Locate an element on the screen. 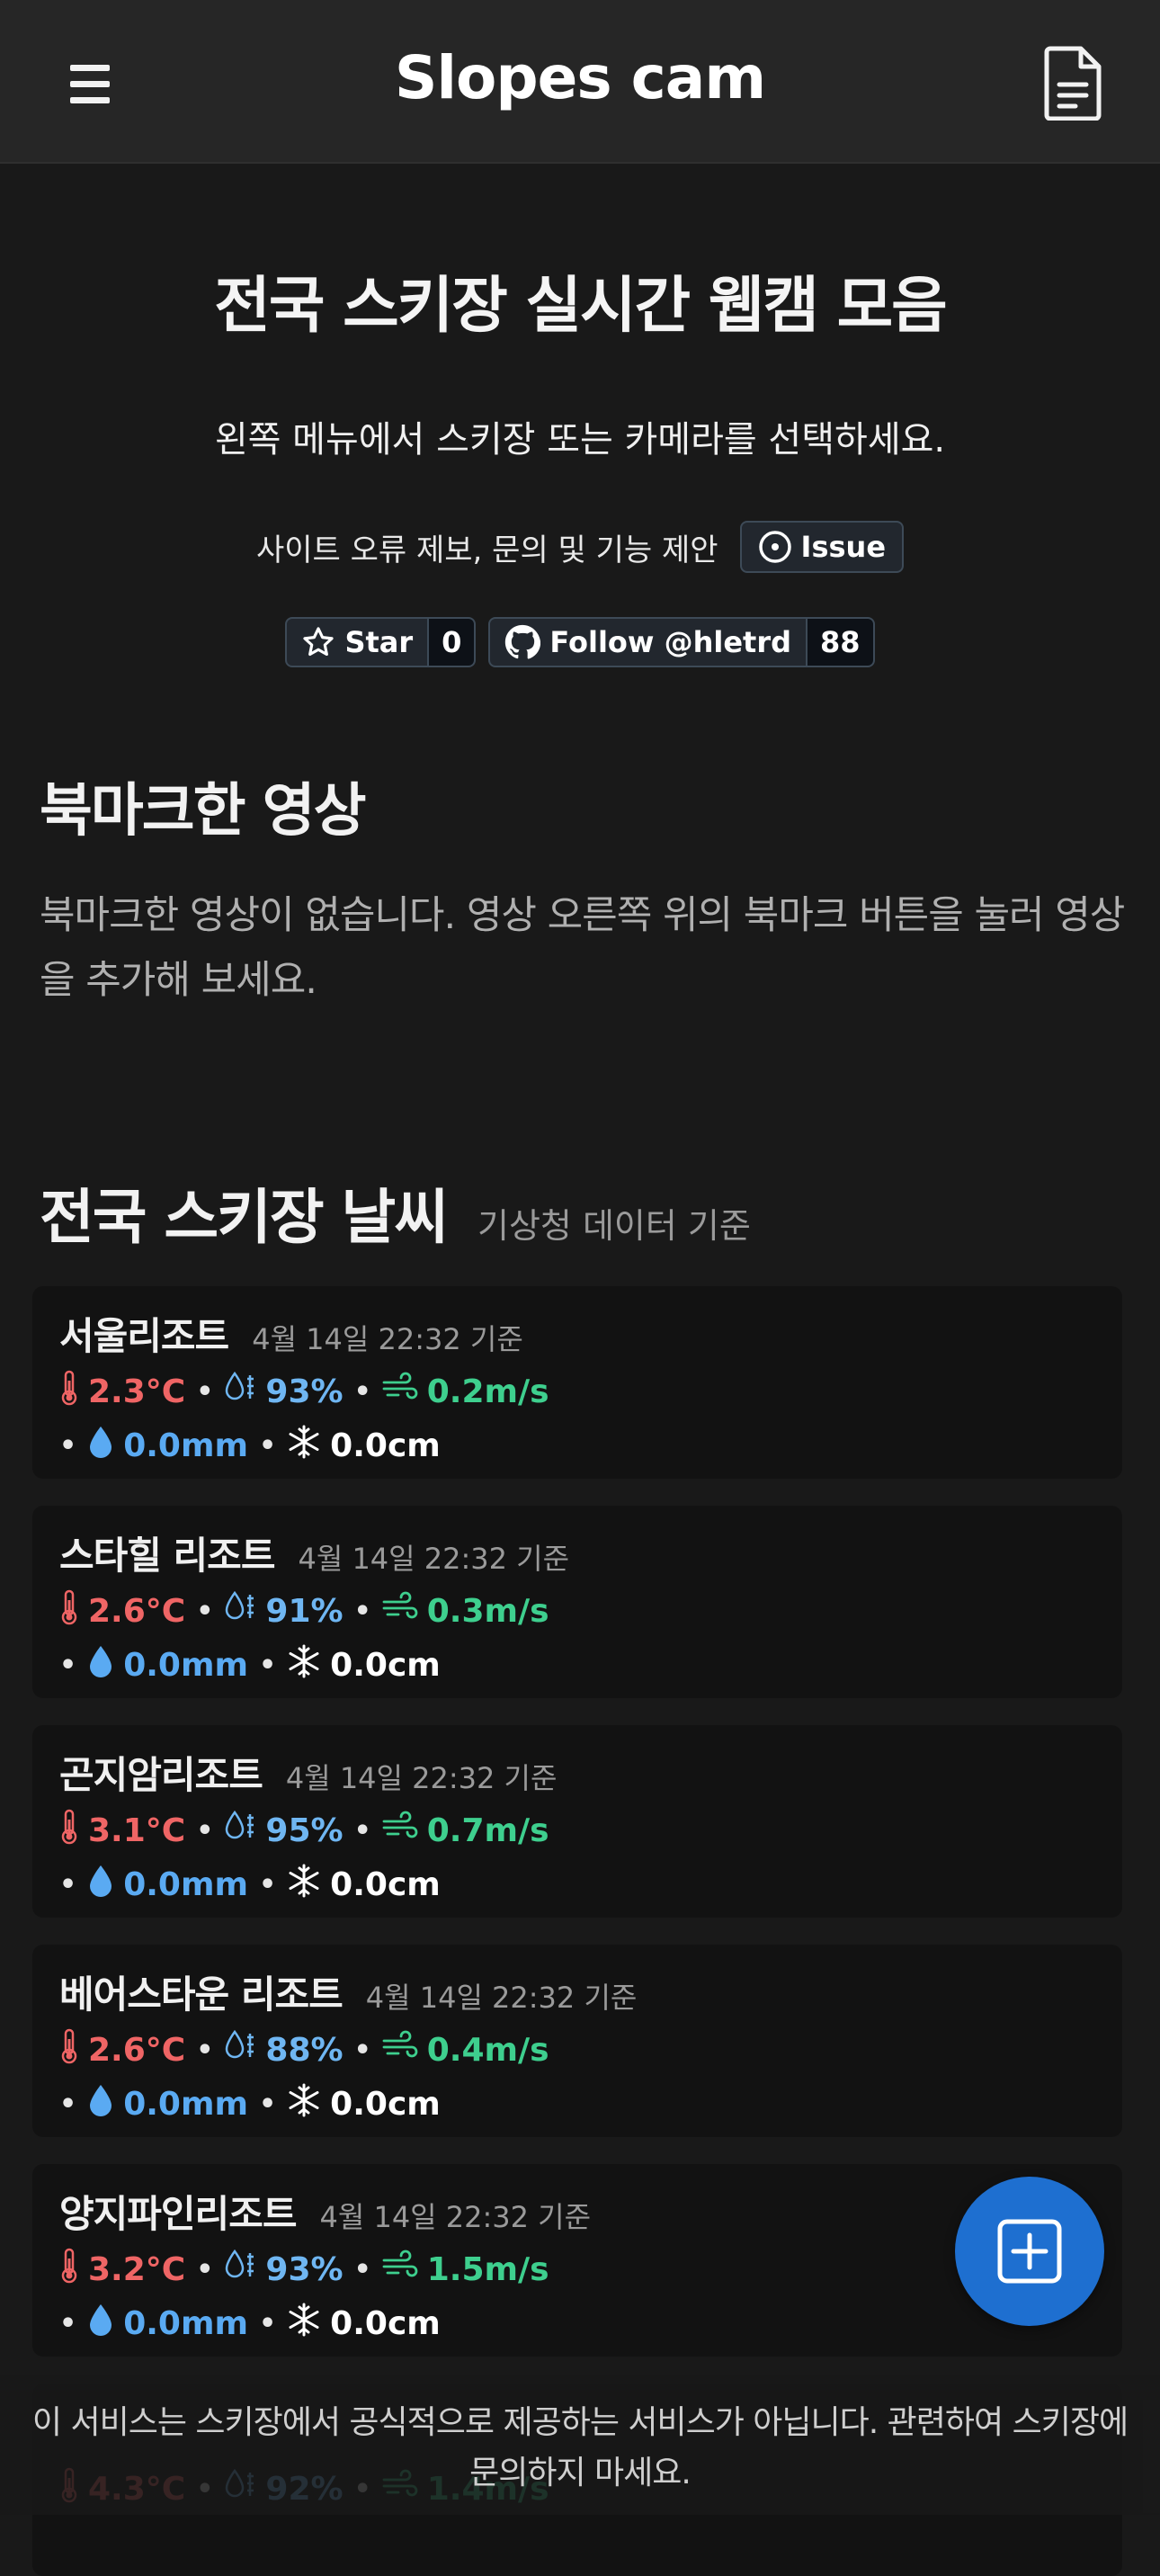 Image resolution: width=1160 pixels, height=2576 pixels. resort-heading: 서울리조트 4월 14일 22:32 기준 is located at coordinates (291, 1333).